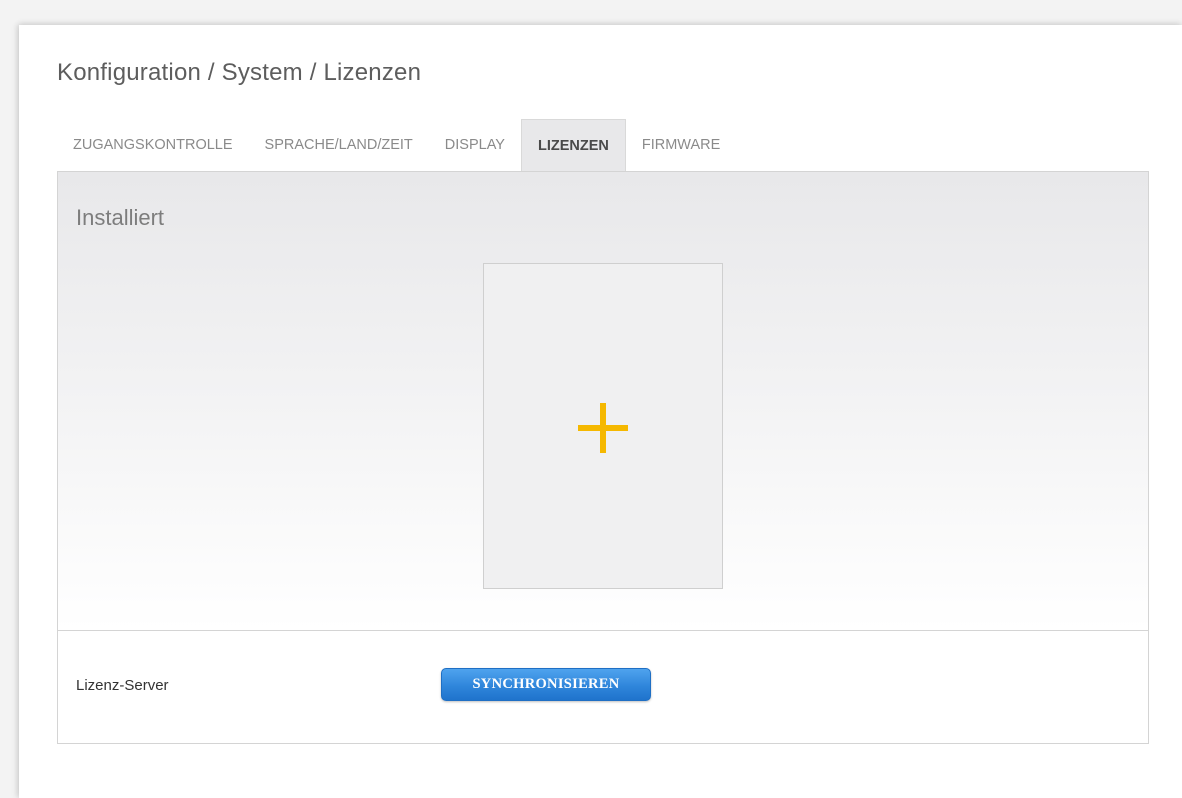 The width and height of the screenshot is (1182, 798). What do you see at coordinates (339, 145) in the screenshot?
I see `tab-sprache-land-zeit: SPRACHE/LAND/ZEIT` at bounding box center [339, 145].